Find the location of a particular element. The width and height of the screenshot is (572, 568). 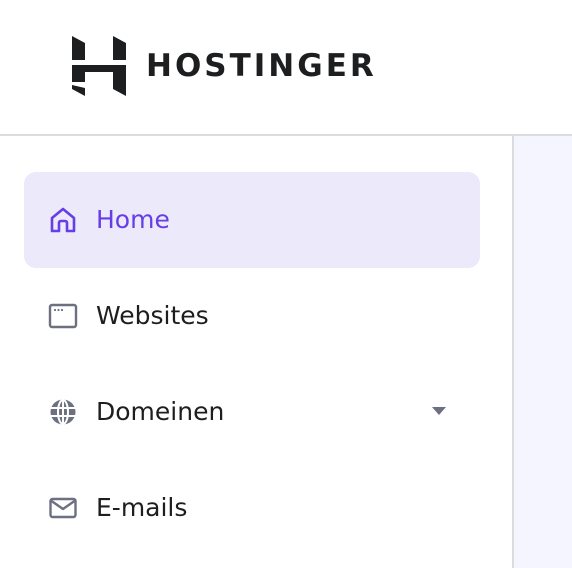

hostinger-logo: HOSTINGER is located at coordinates (224, 66).